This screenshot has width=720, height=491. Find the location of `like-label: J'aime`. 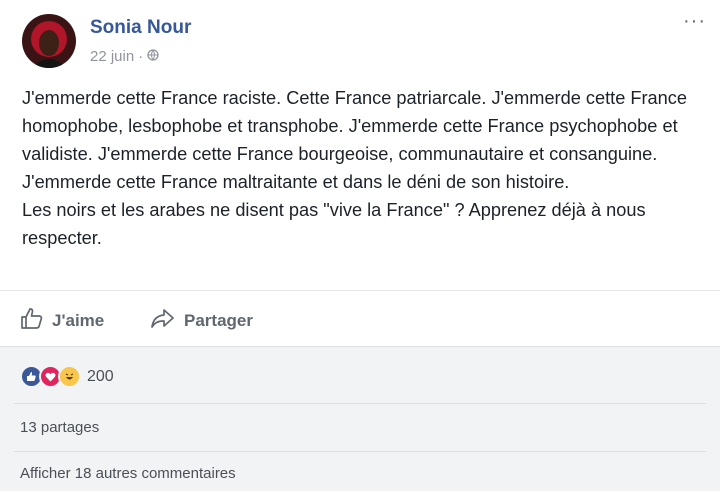

like-label: J'aime is located at coordinates (78, 320).